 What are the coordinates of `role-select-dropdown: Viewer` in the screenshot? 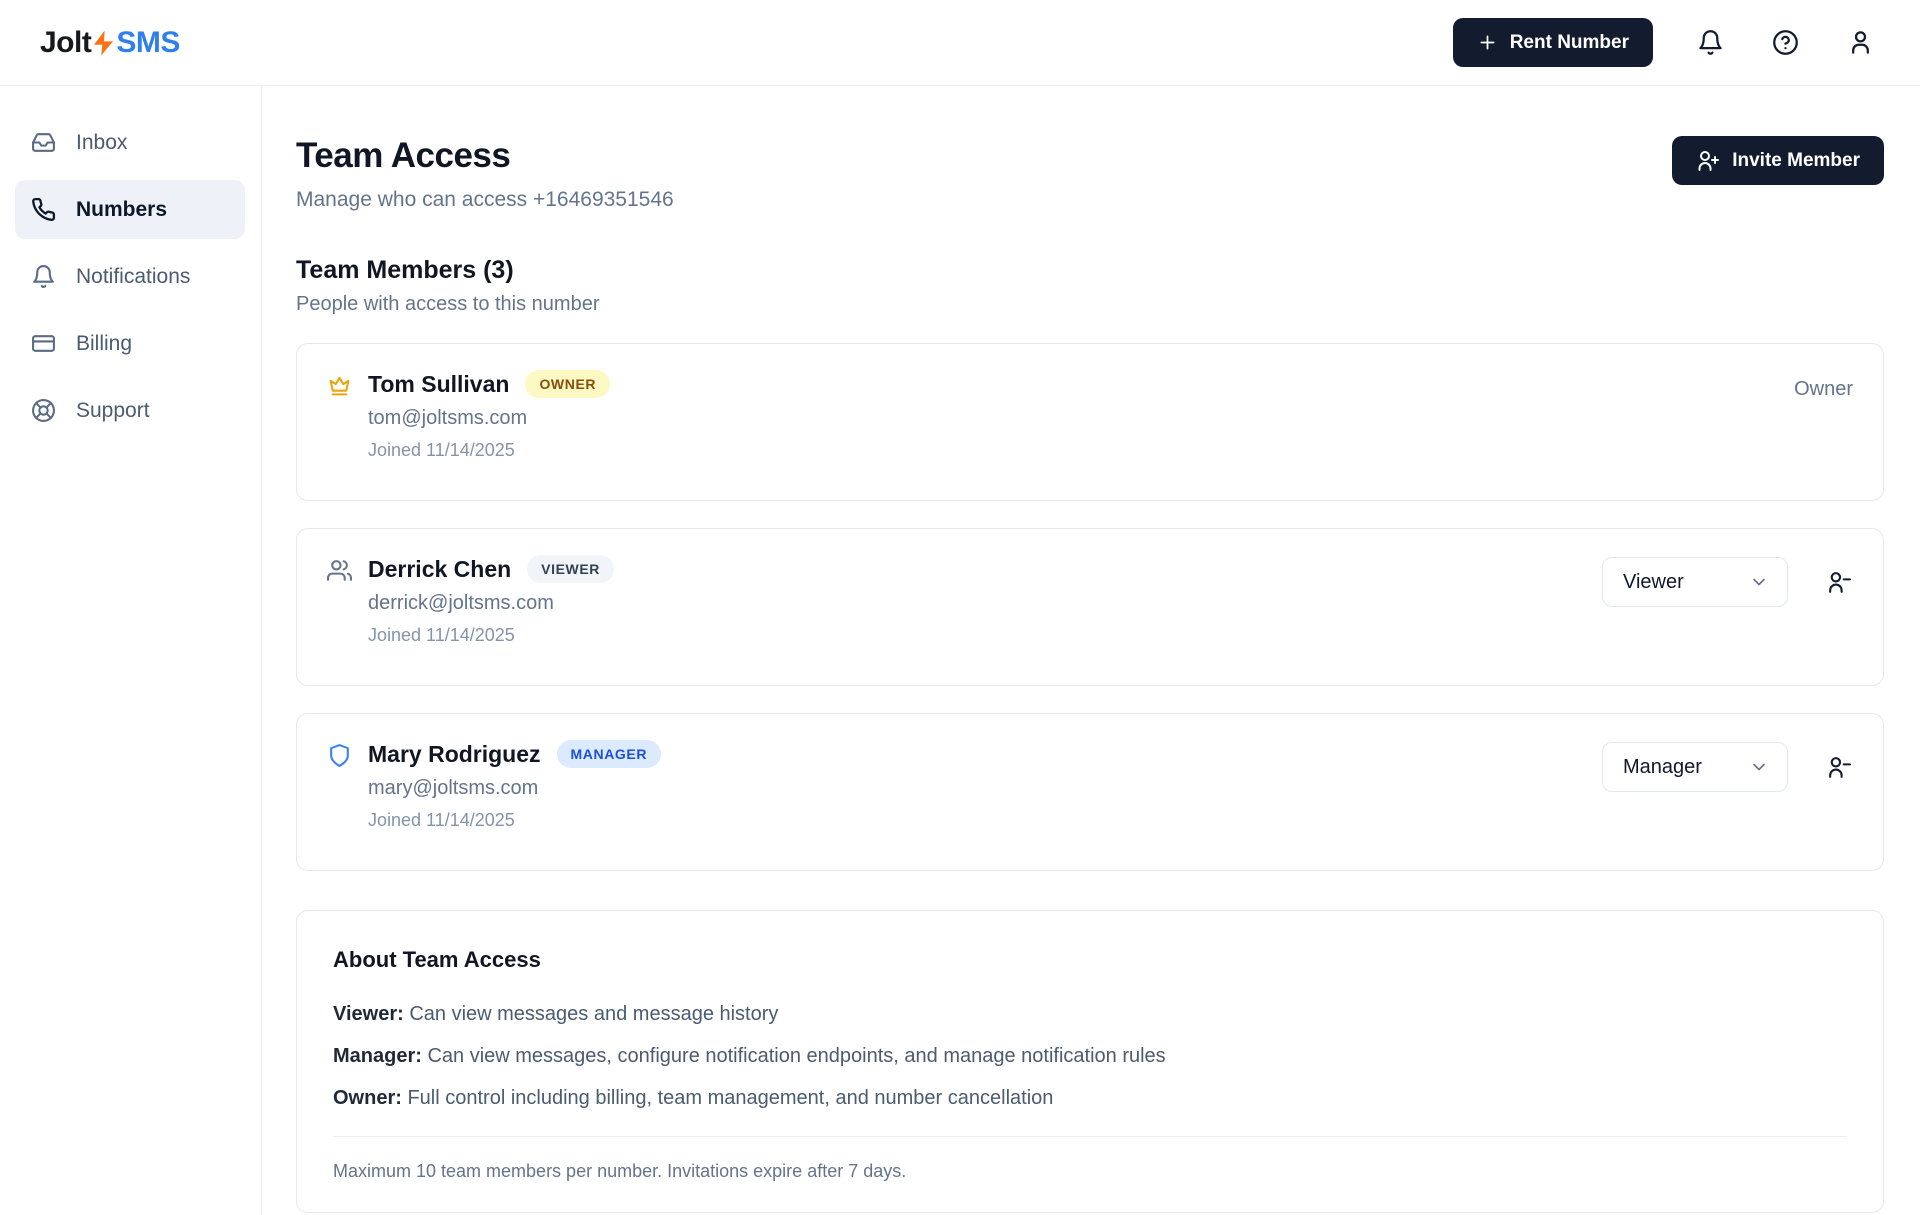 It's located at (1695, 582).